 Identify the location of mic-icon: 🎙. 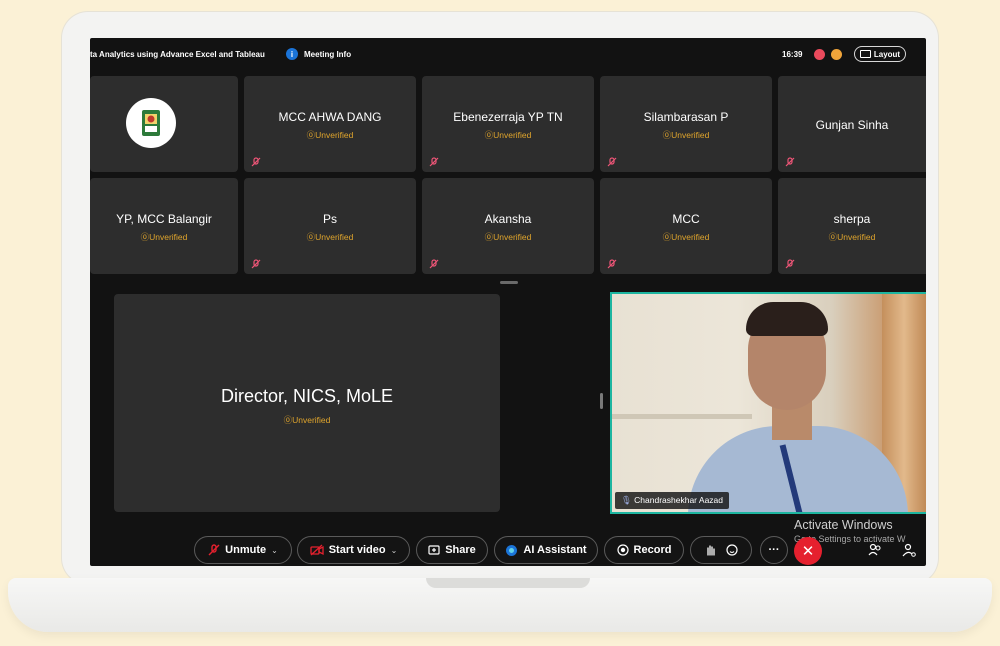
(626, 500).